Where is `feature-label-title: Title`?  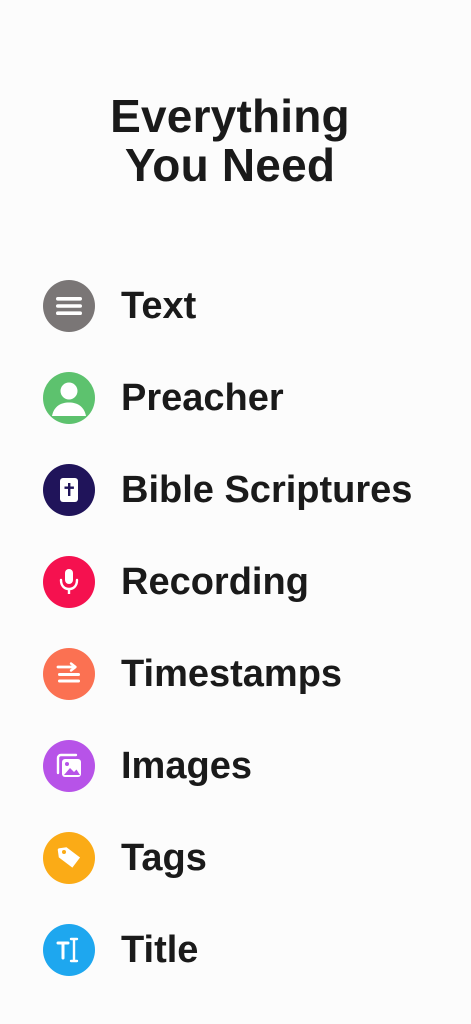
feature-label-title: Title is located at coordinates (160, 950).